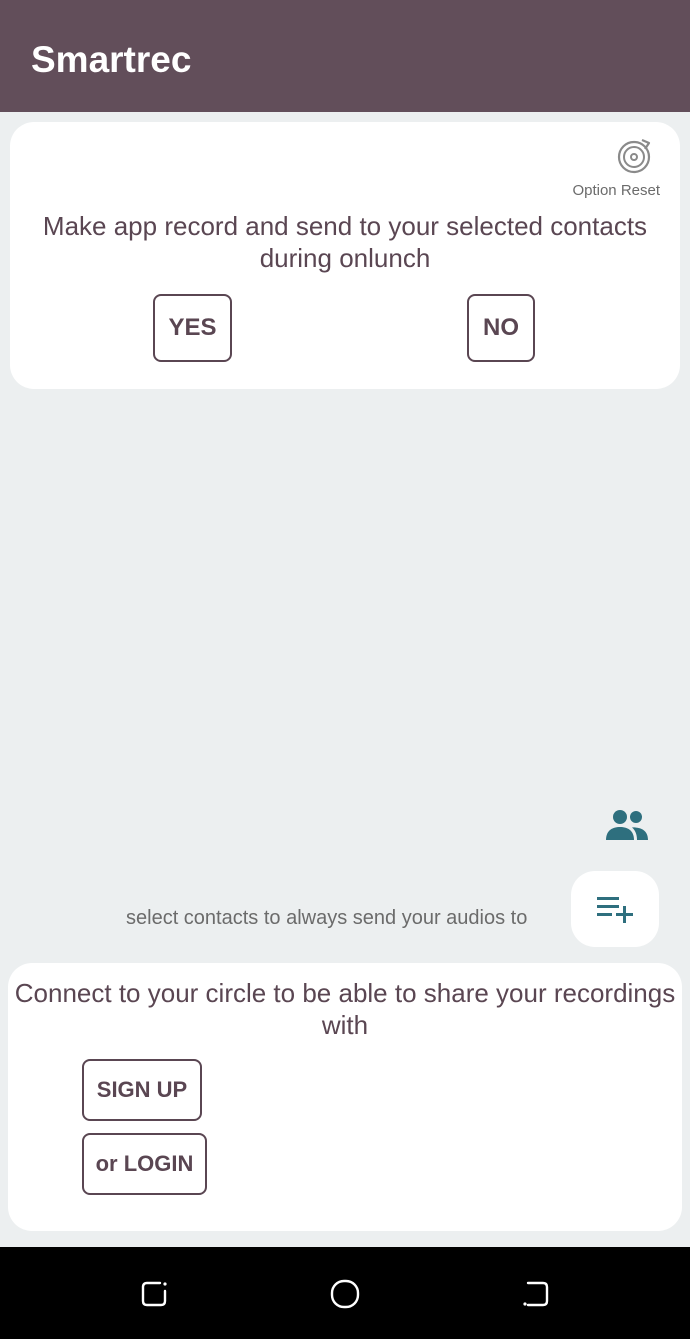 This screenshot has width=690, height=1339. I want to click on add-contacts-button, so click(615, 909).